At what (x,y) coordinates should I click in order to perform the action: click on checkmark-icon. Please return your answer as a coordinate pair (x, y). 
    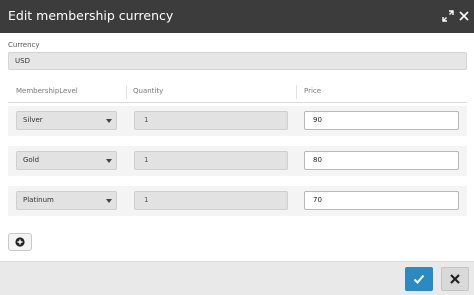
    Looking at the image, I should click on (419, 279).